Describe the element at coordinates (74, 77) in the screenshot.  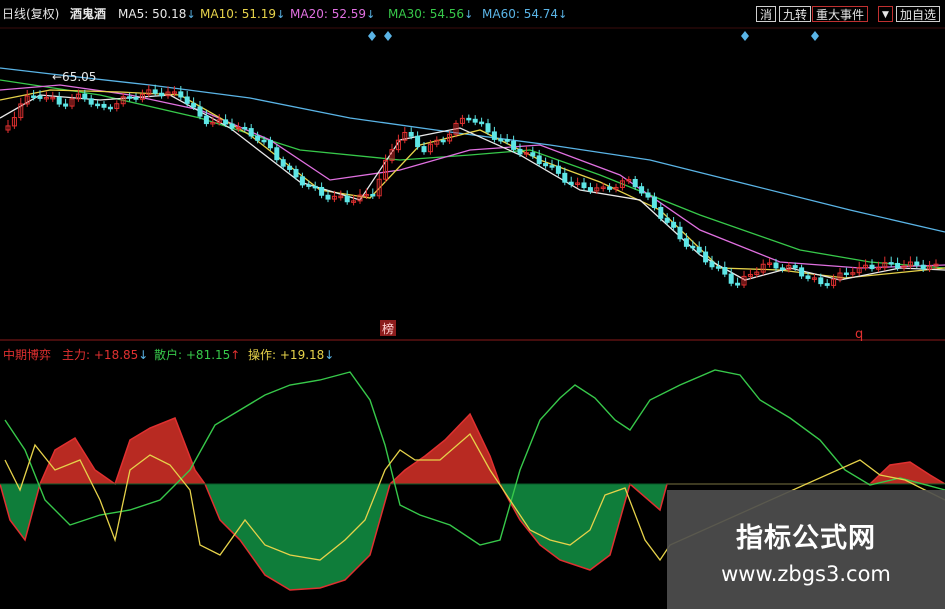
I see `high-price-label: ←65.05` at that location.